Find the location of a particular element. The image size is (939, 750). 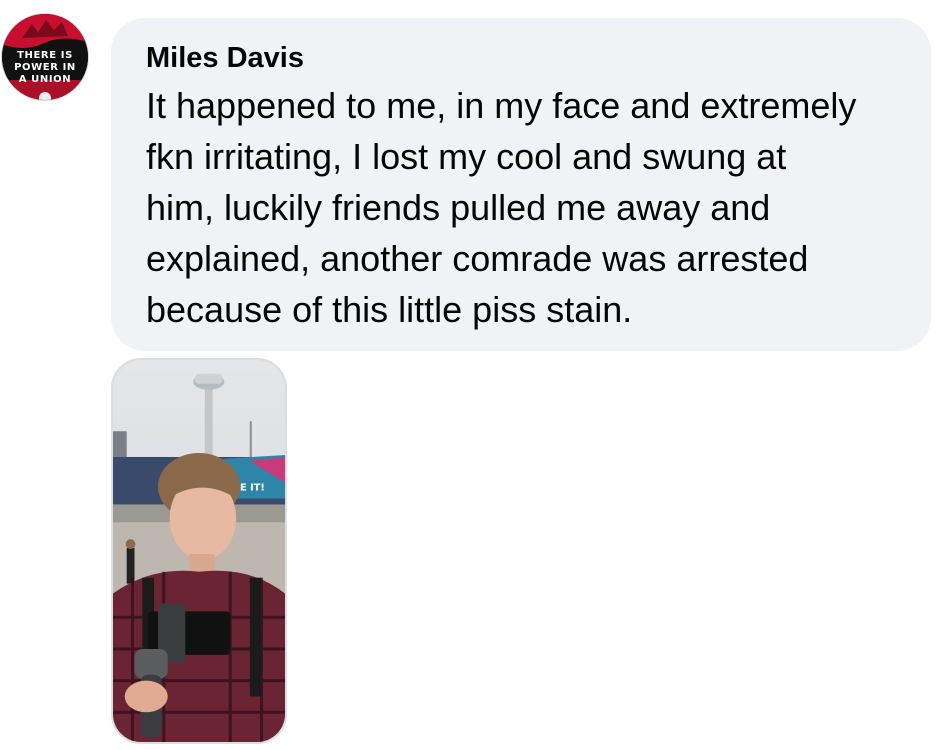

avatar-slogan: THERE IS POWER IN A UNION is located at coordinates (45, 68).